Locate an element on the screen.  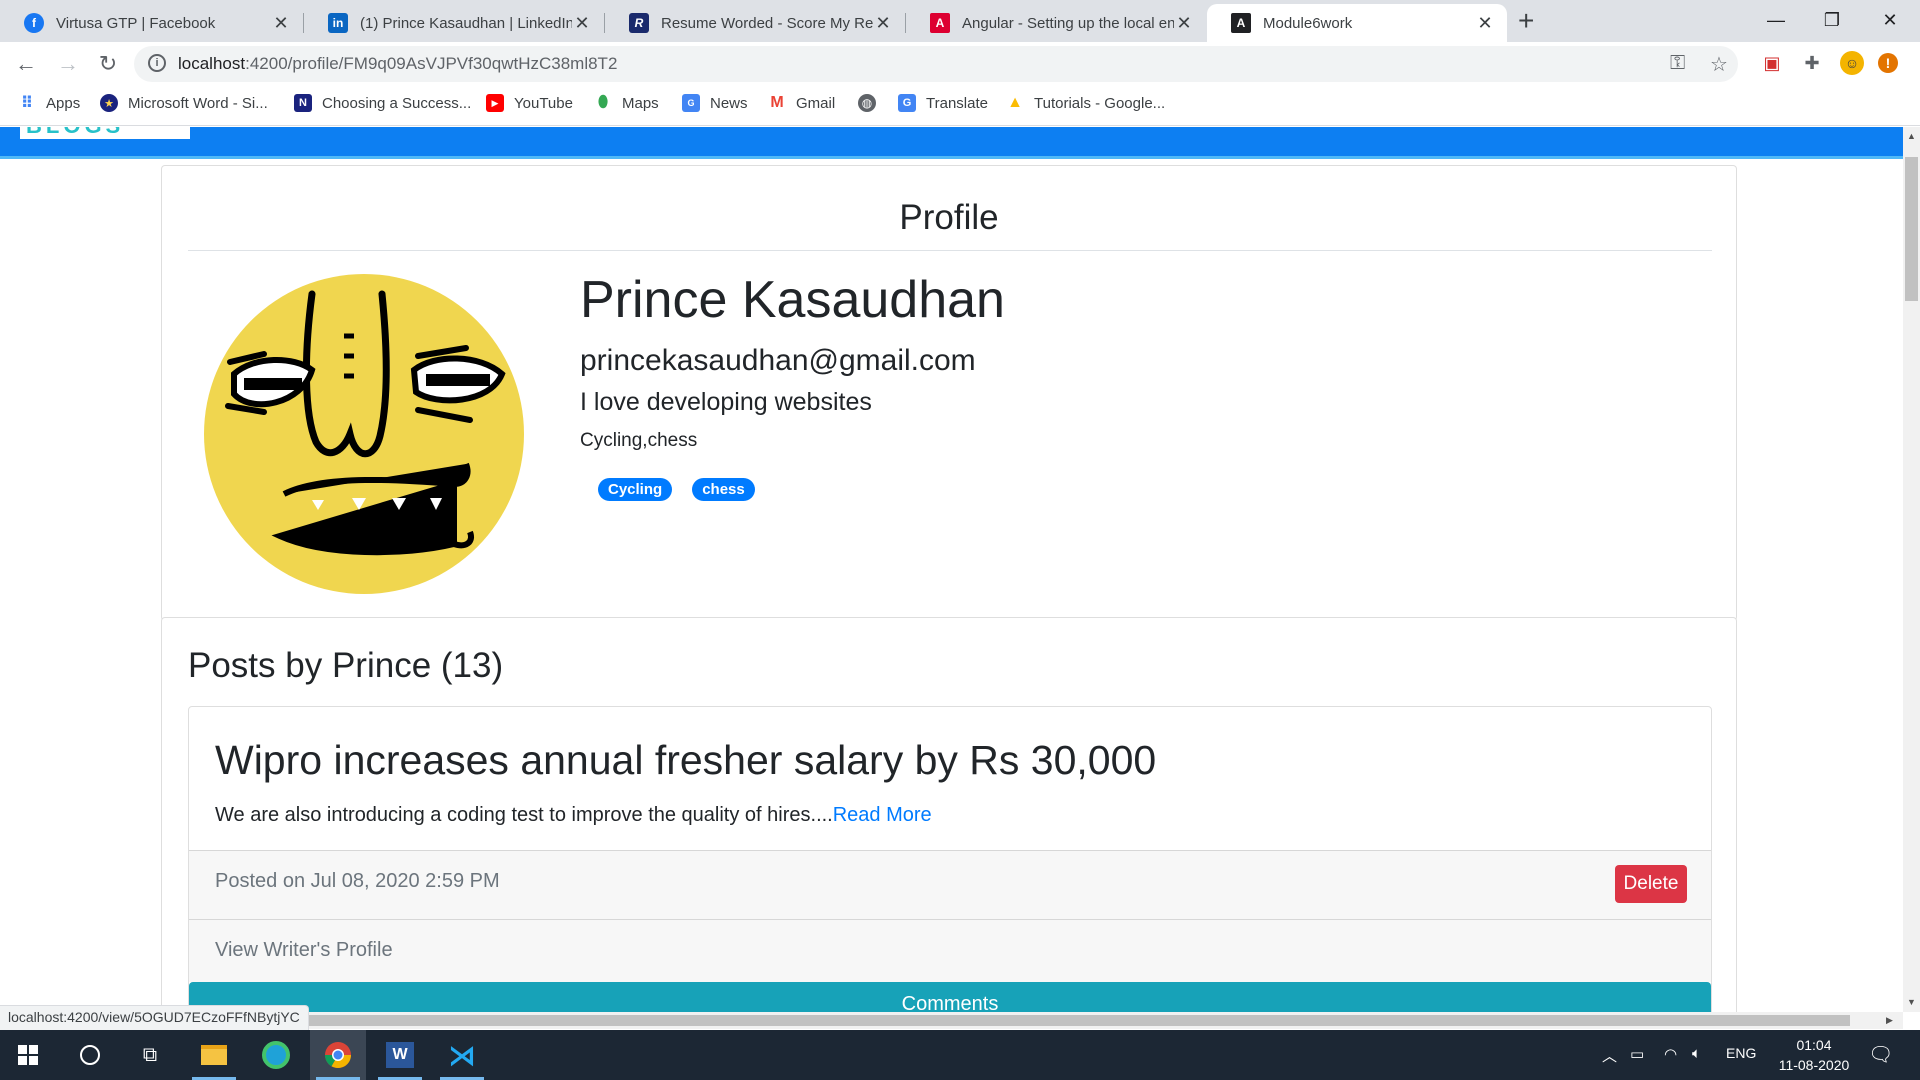
tab-angular: A Angular - Setting up the local en ✕ is located at coordinates (1056, 23).